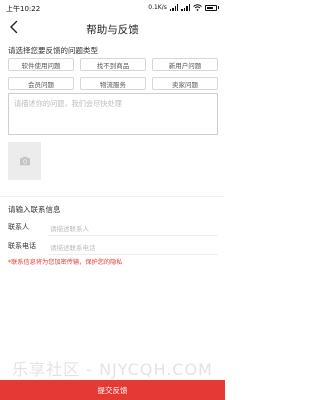 The height and width of the screenshot is (400, 320). What do you see at coordinates (174, 7) in the screenshot?
I see `signal-icon` at bounding box center [174, 7].